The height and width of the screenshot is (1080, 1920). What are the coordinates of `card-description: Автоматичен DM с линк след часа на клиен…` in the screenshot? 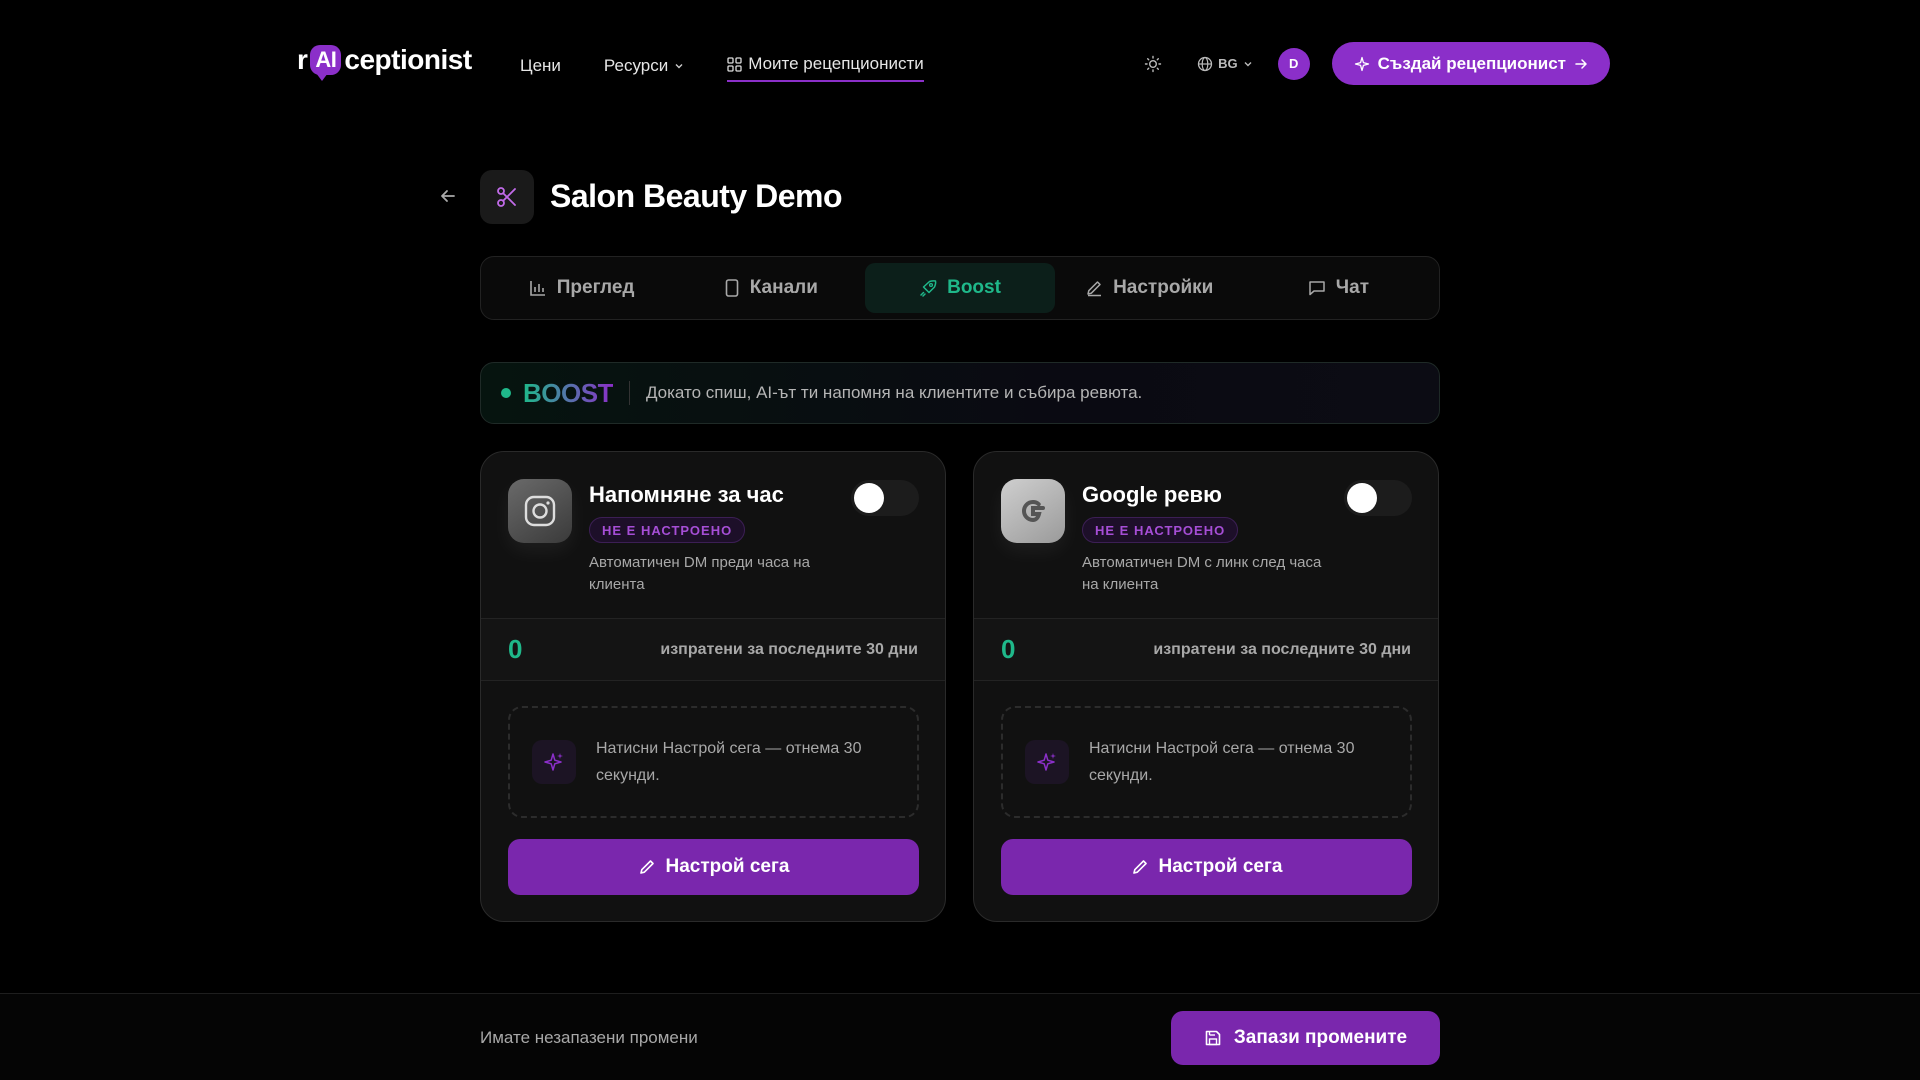 It's located at (1202, 573).